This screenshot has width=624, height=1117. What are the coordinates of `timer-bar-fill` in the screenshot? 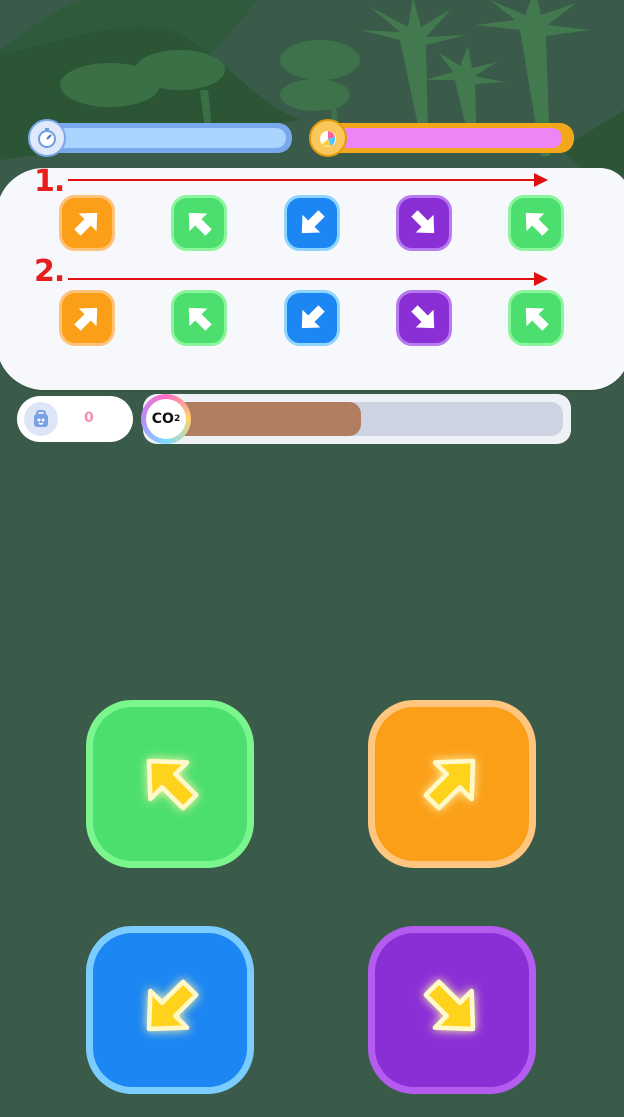 It's located at (162, 138).